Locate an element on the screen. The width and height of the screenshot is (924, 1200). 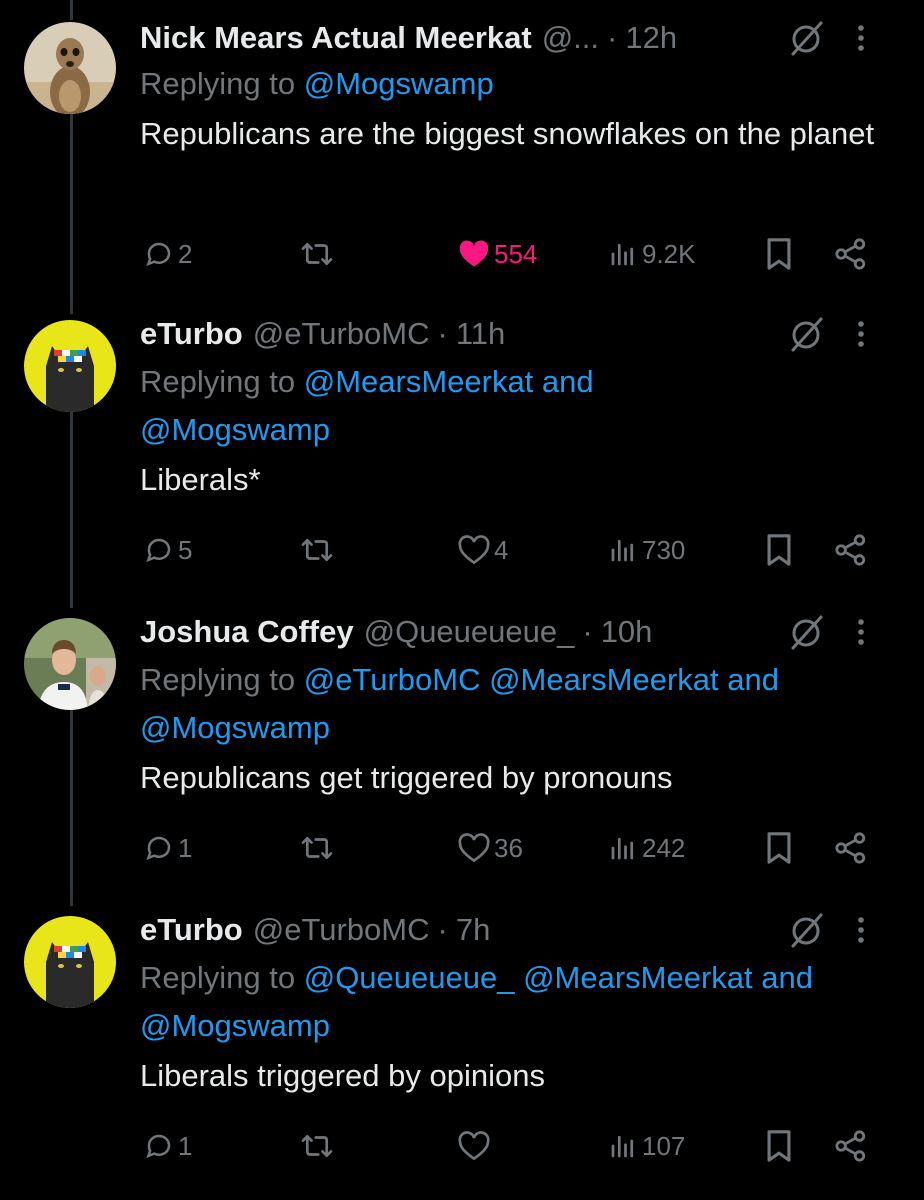
like-count: 4 is located at coordinates (501, 549).